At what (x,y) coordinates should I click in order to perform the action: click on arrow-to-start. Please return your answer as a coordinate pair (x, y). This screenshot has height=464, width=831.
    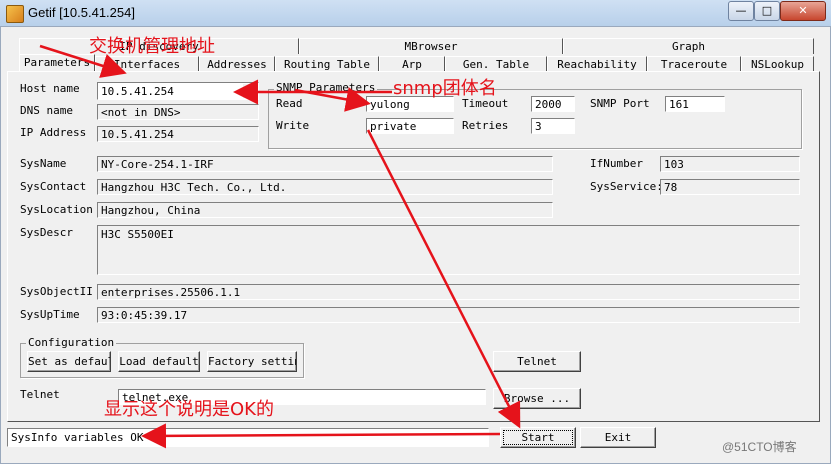
    Looking at the image, I should click on (443, 279).